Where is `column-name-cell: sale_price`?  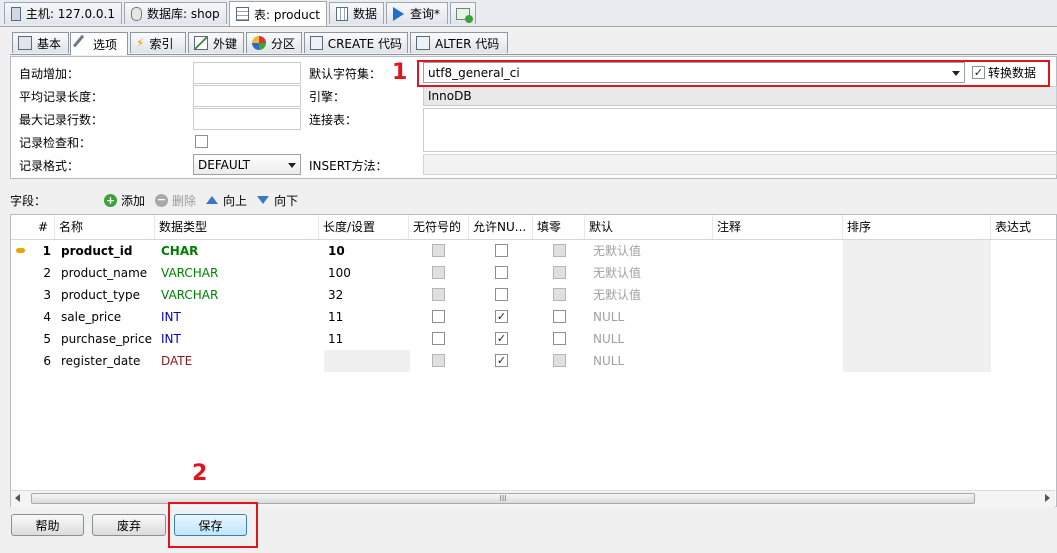
column-name-cell: sale_price is located at coordinates (106, 317).